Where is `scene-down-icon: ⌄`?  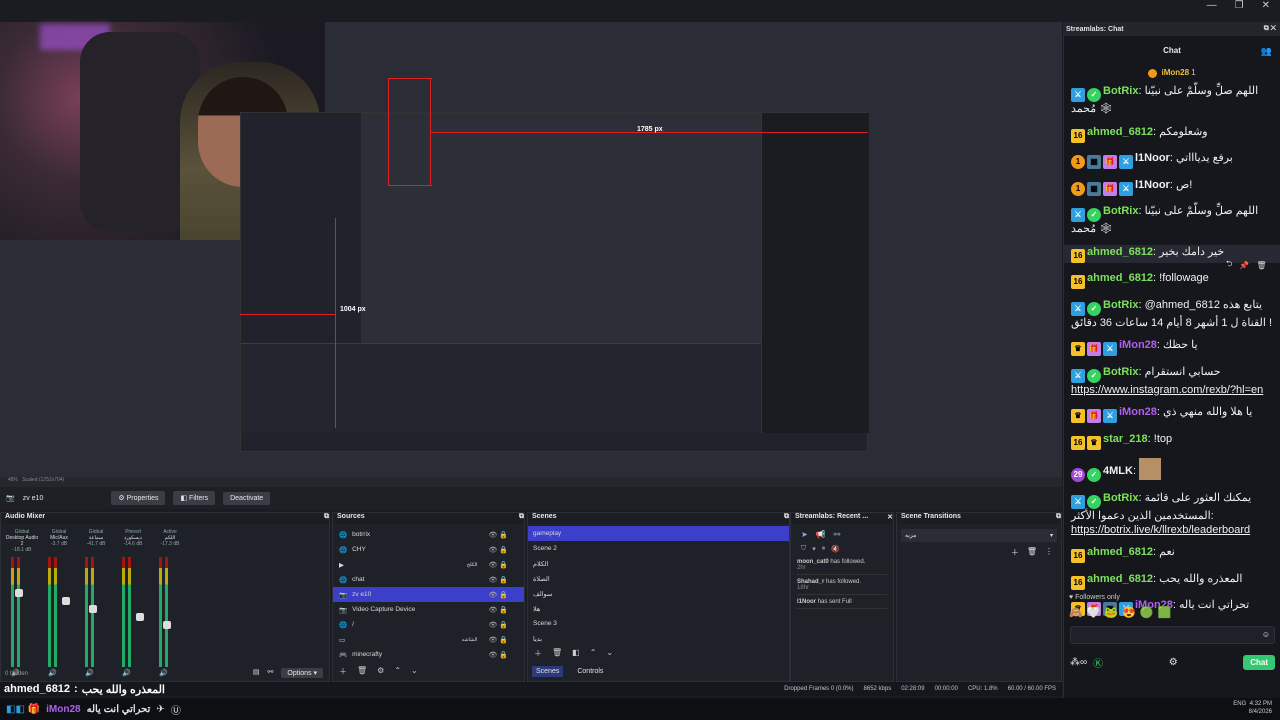 scene-down-icon: ⌄ is located at coordinates (609, 653).